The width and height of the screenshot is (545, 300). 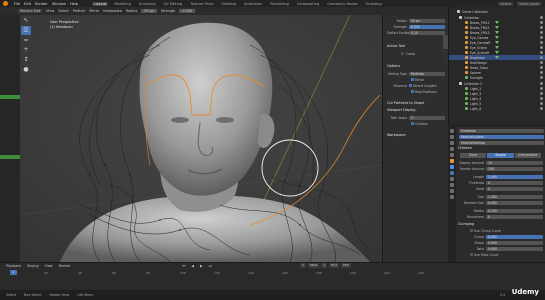 What do you see at coordinates (452, 131) in the screenshot?
I see `tool-tab-icon` at bounding box center [452, 131].